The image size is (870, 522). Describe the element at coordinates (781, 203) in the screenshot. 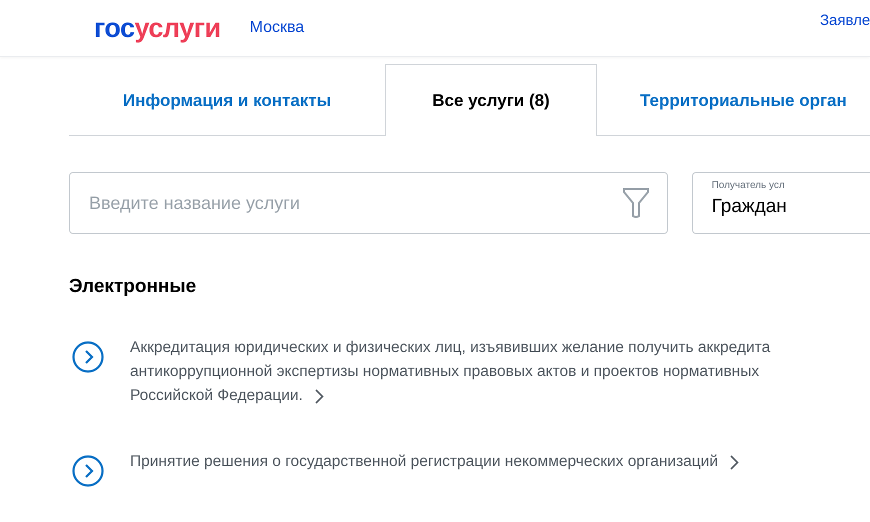

I see `recipient-dropdown: Получатель усл Граждан` at that location.